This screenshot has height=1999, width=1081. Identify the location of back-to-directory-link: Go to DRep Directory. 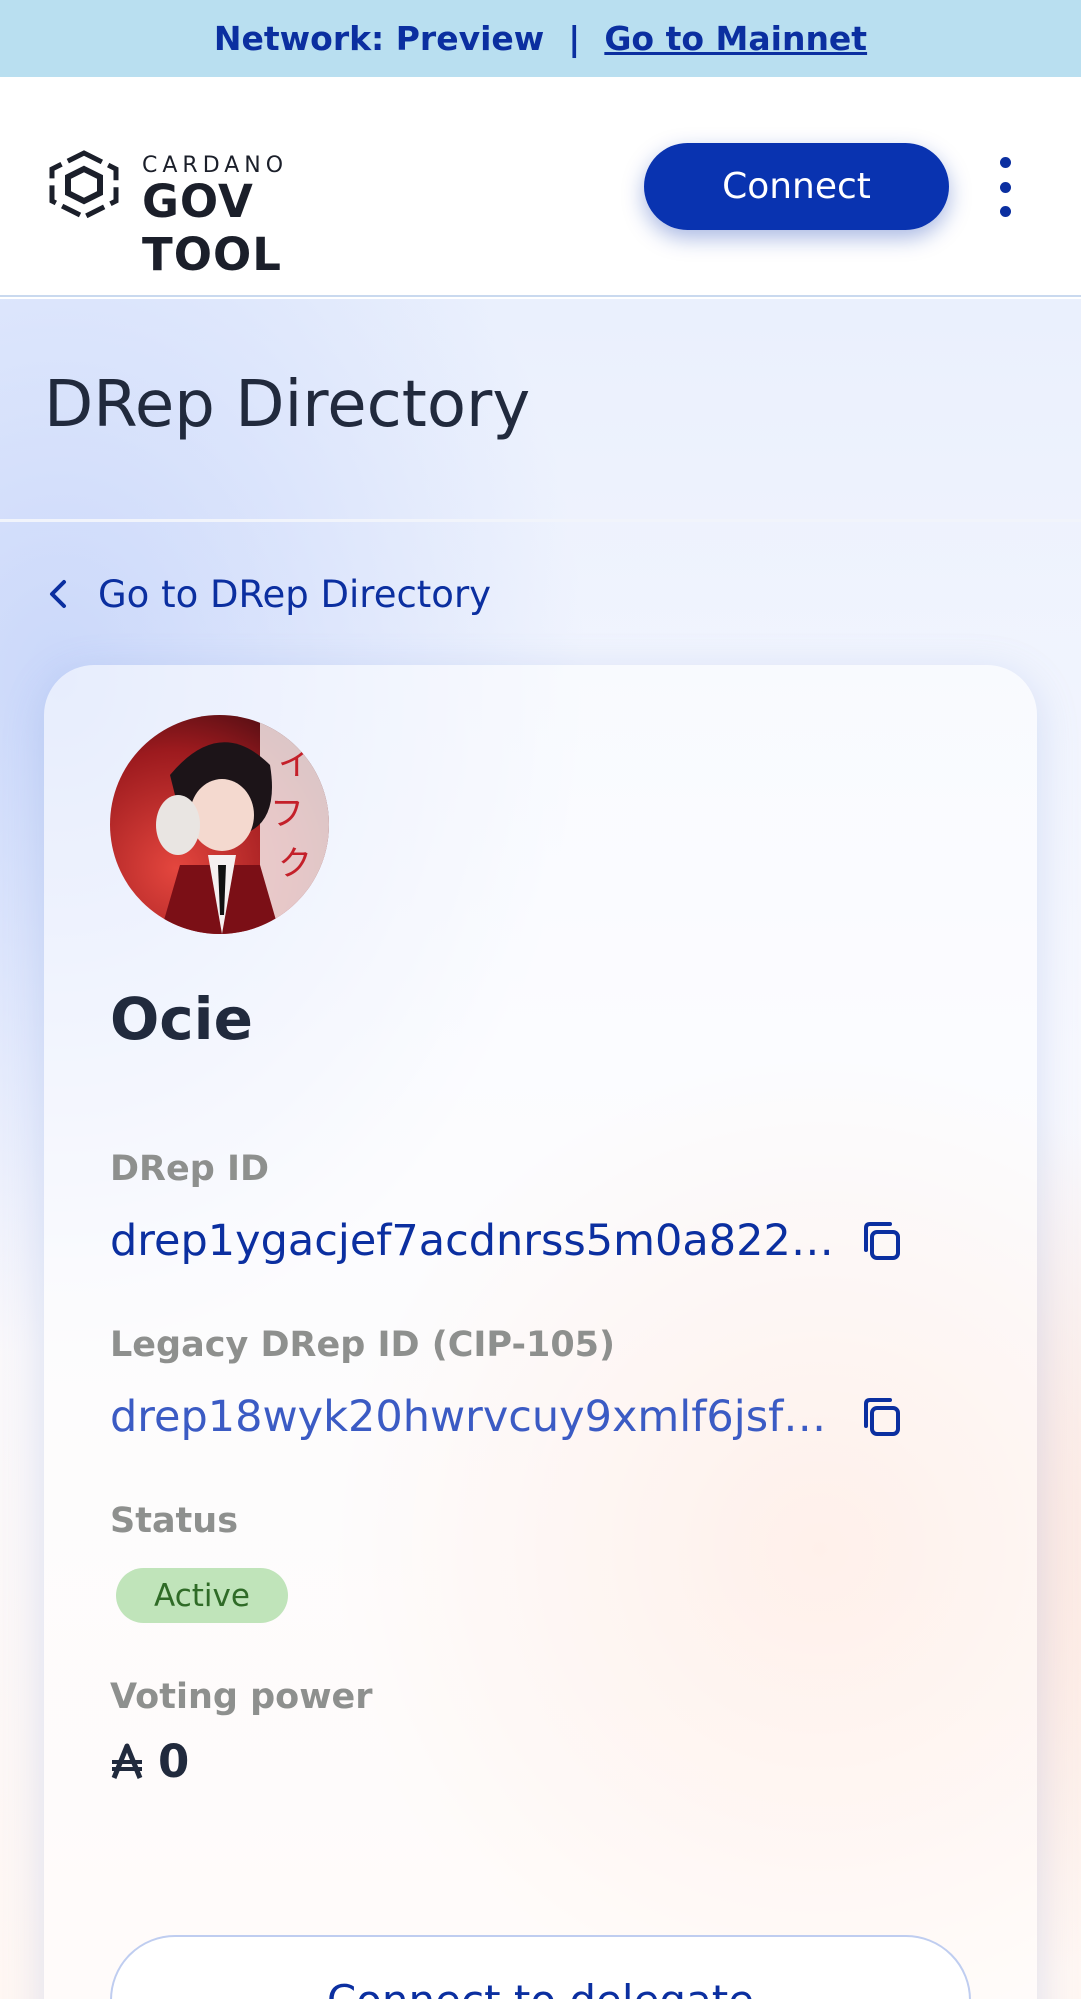
(267, 594).